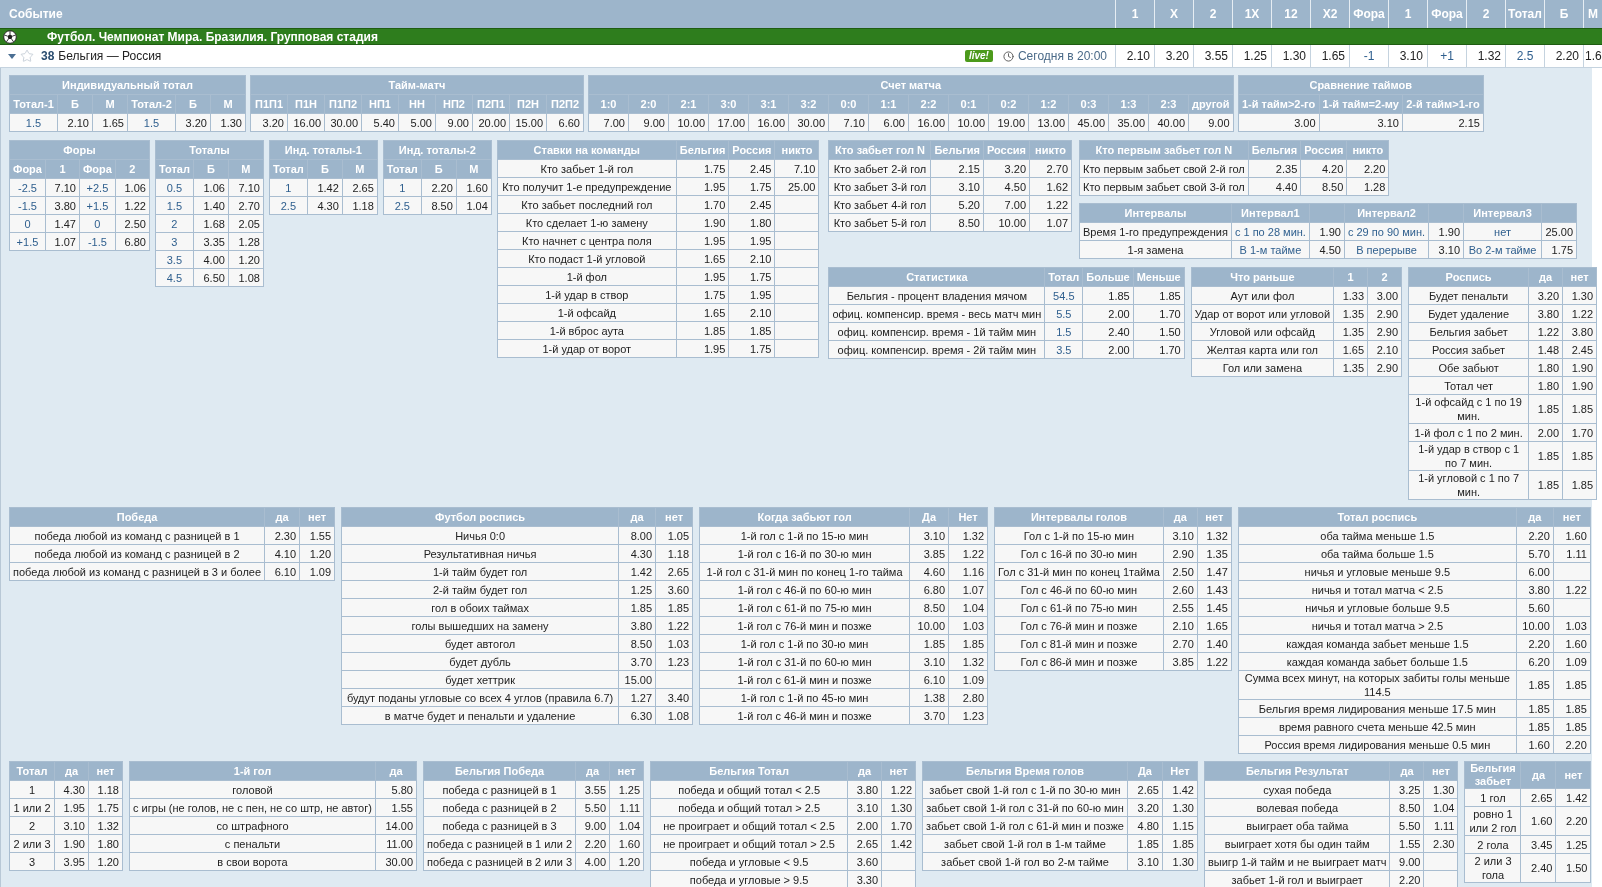  I want to click on table-title: Бельгия Победа, so click(499, 771).